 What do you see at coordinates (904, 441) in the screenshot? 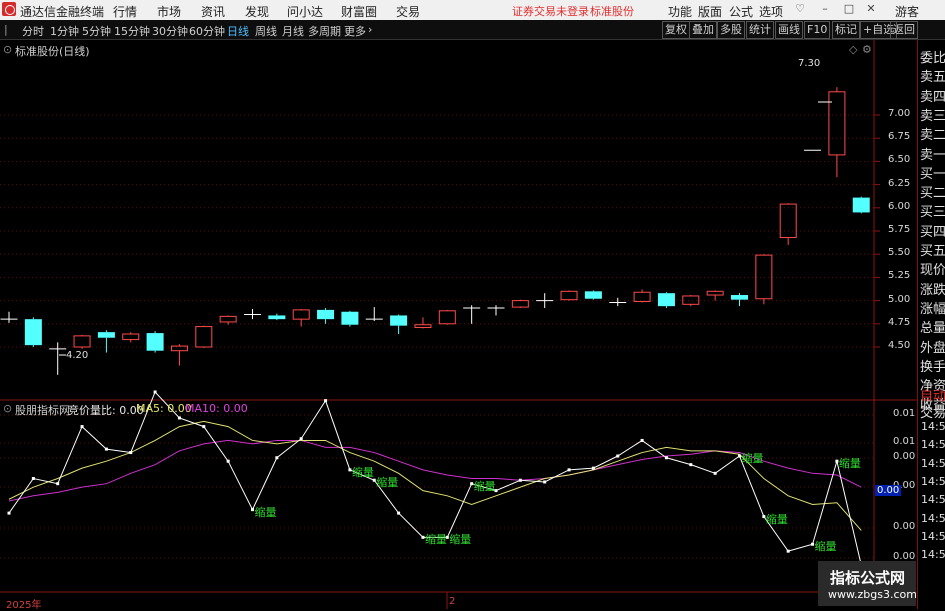
I see `sub-y-tick-label: 0.01` at bounding box center [904, 441].